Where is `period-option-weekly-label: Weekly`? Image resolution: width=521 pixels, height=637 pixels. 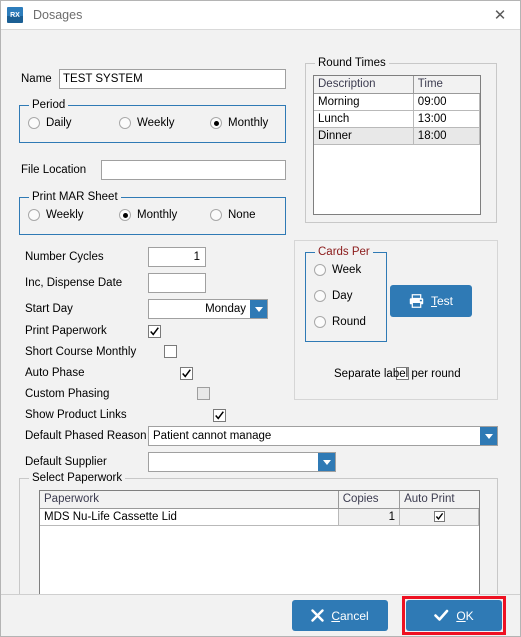
period-option-weekly-label: Weekly is located at coordinates (156, 123).